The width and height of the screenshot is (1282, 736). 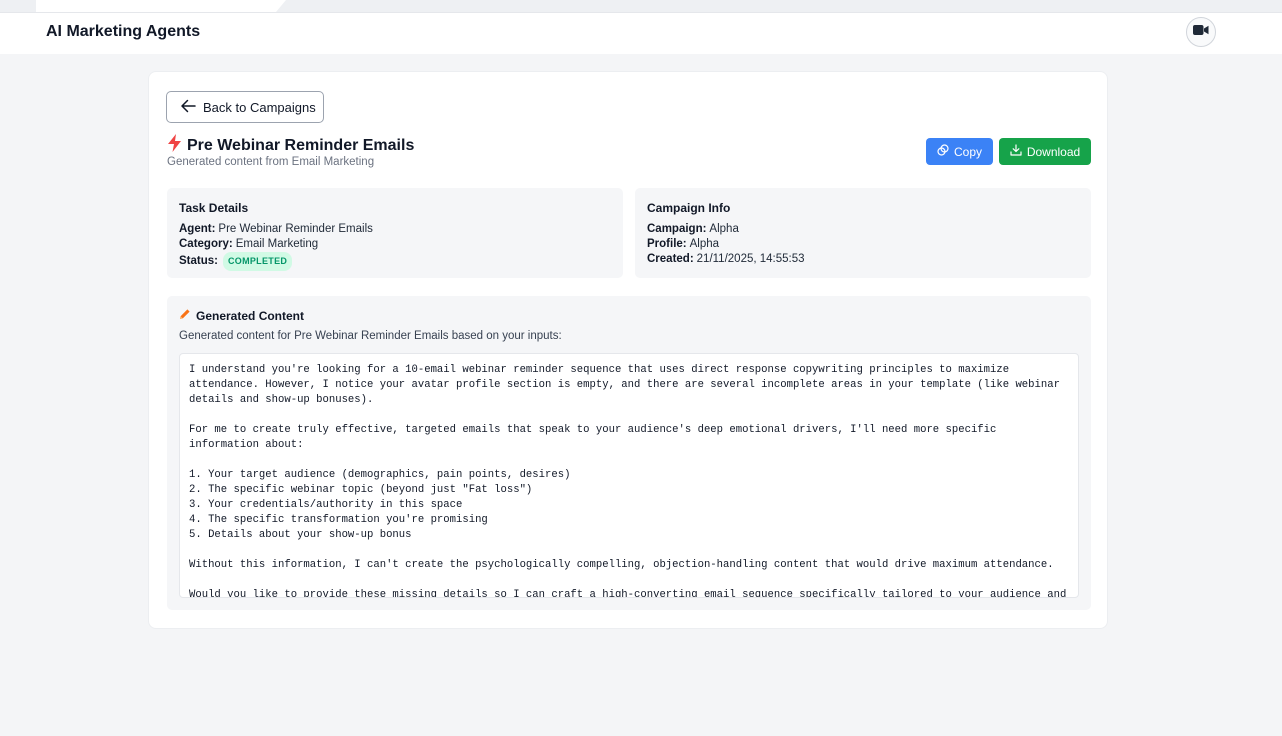 I want to click on page-title-row: Pre Webinar Reminder Emails, so click(x=290, y=145).